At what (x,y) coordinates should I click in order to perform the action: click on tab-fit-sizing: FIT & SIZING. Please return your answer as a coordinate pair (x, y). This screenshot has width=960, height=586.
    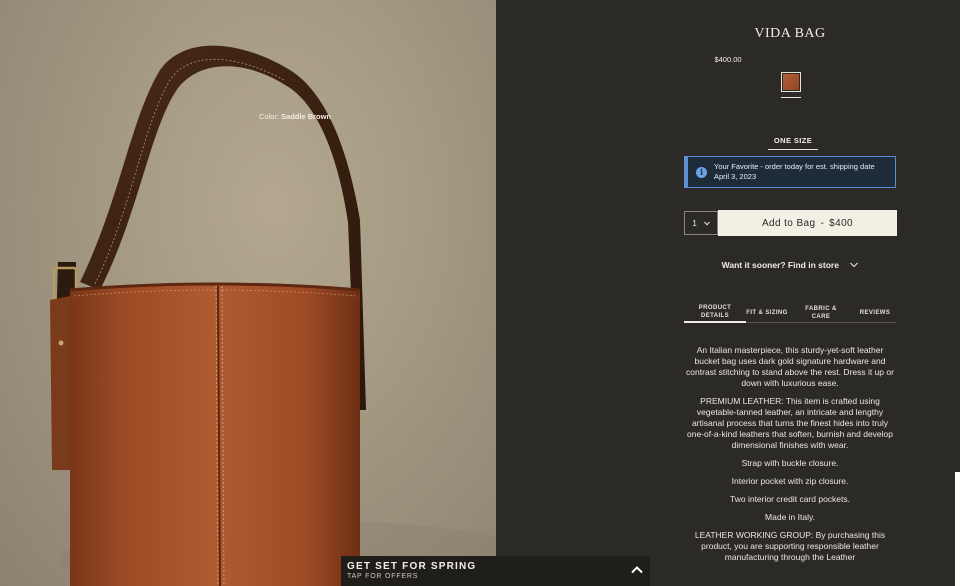
    Looking at the image, I should click on (767, 312).